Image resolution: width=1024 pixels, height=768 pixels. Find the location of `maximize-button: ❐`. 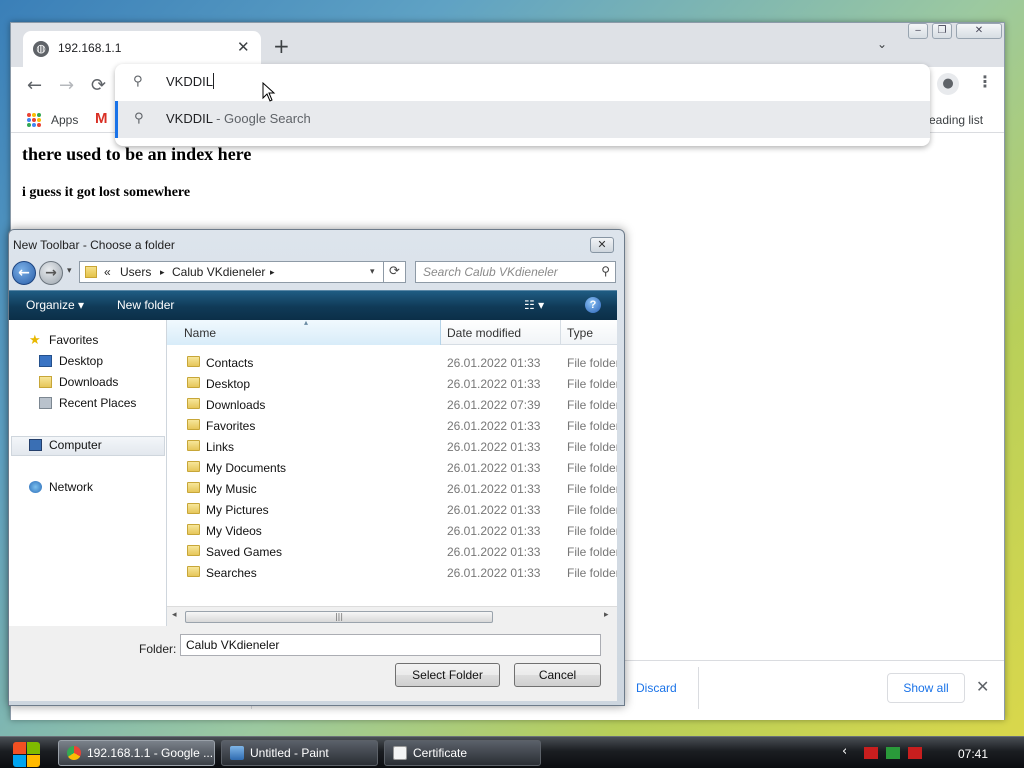

maximize-button: ❐ is located at coordinates (942, 31).